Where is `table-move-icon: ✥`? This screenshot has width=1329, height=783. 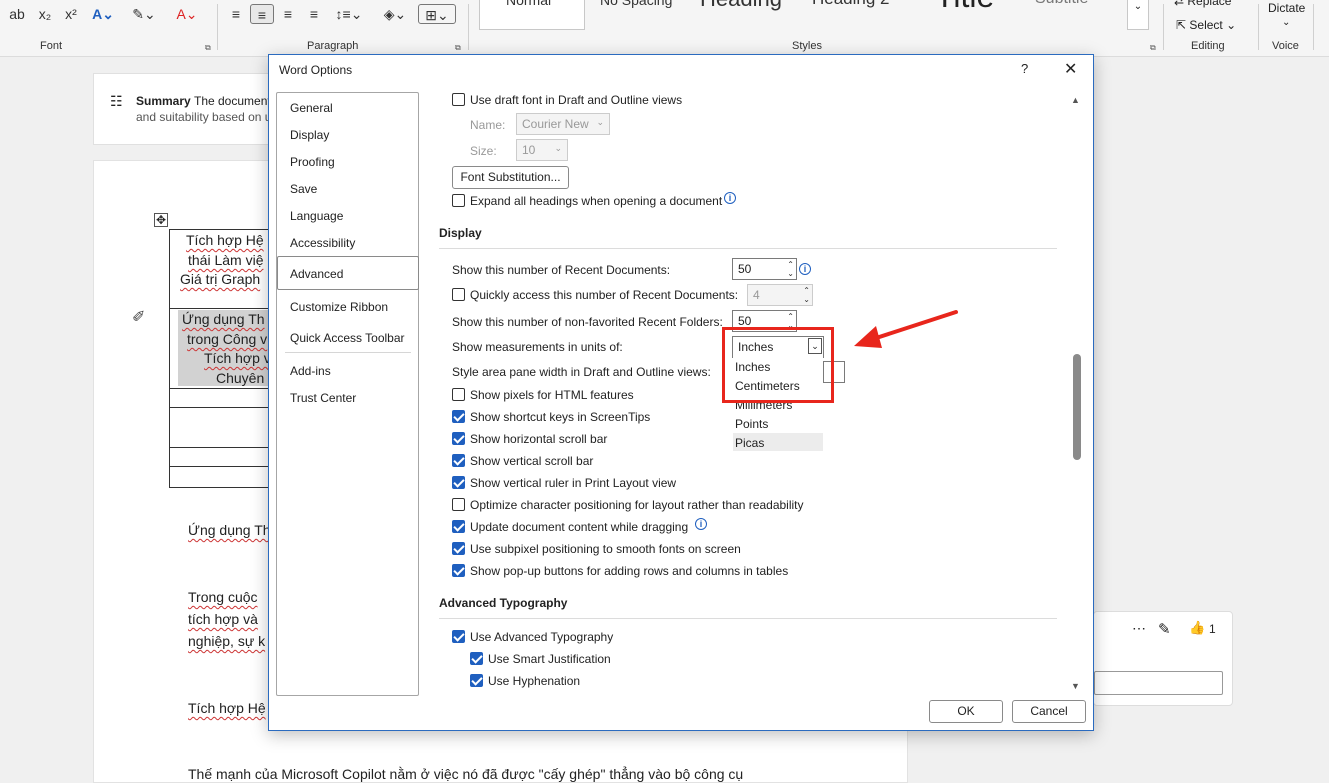 table-move-icon: ✥ is located at coordinates (161, 220).